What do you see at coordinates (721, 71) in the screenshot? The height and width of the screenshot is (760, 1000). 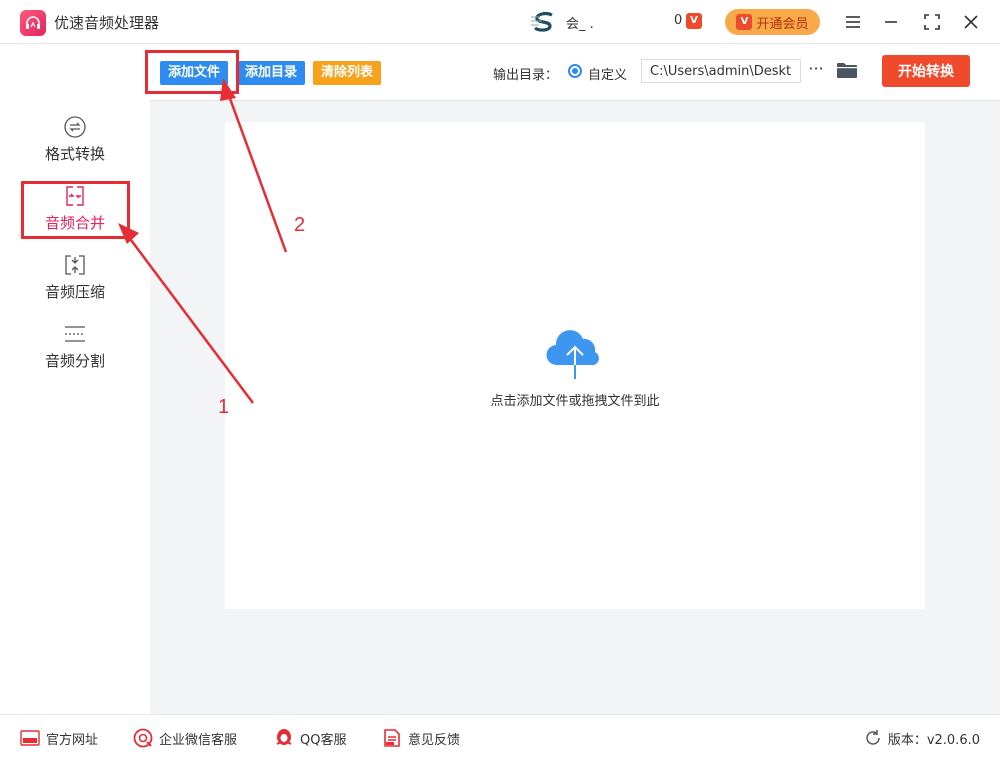 I see `output-path-input` at bounding box center [721, 71].